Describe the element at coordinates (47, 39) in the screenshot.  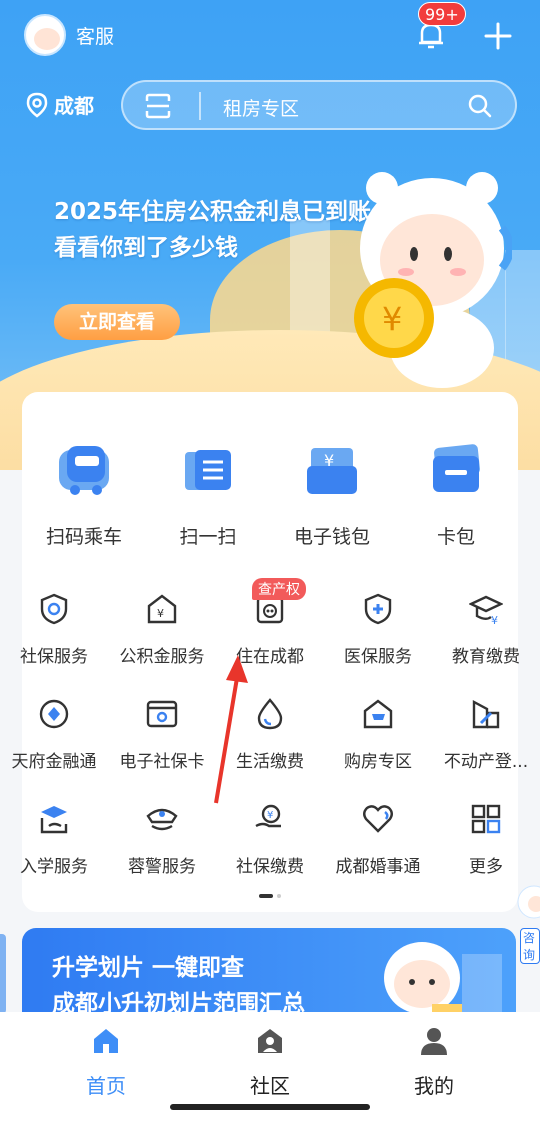
I see `mascot-face` at that location.